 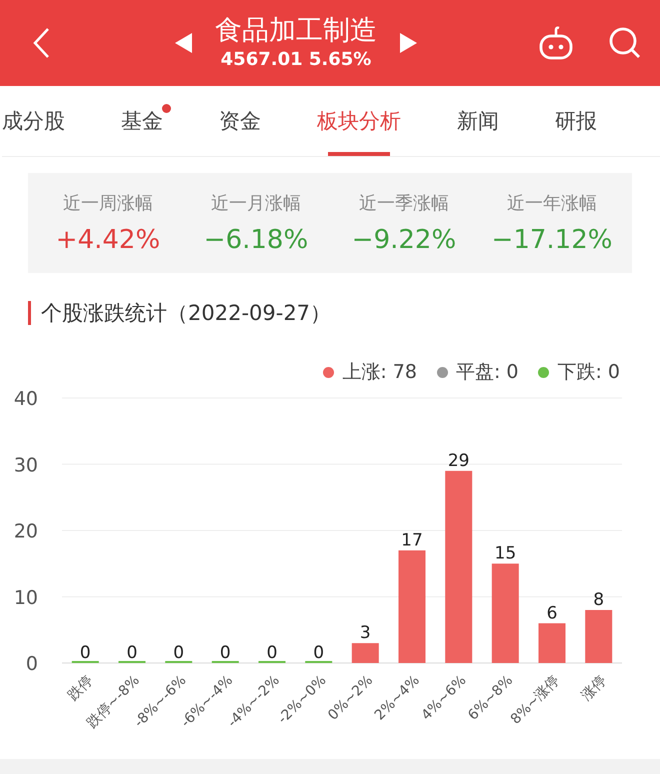 What do you see at coordinates (412, 540) in the screenshot?
I see `bar-value: 17` at bounding box center [412, 540].